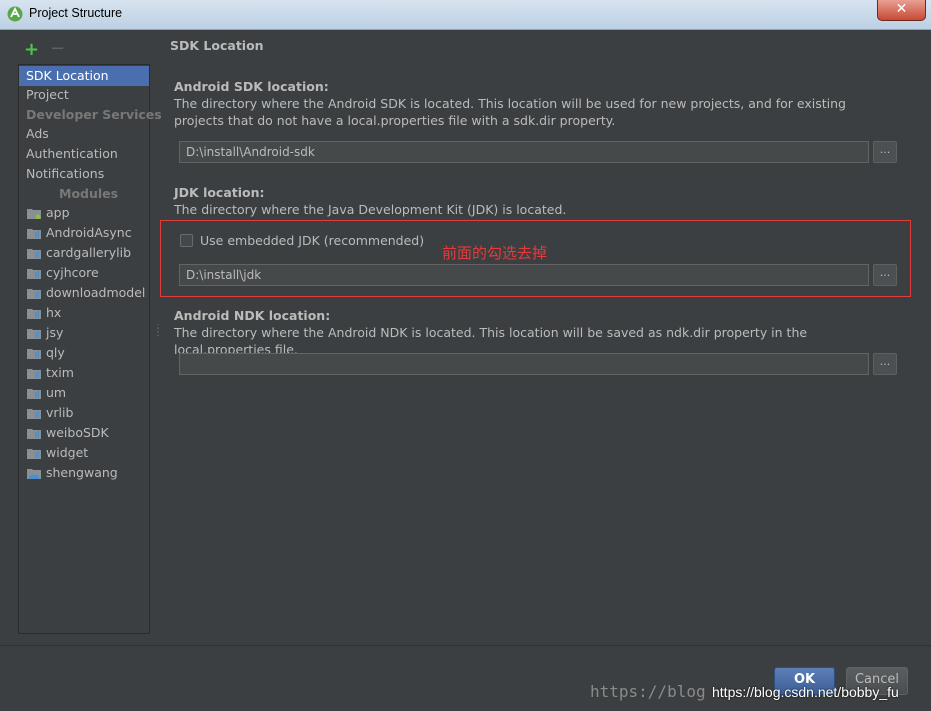  I want to click on android-sdk-path-field: D:\install\Android-sdk, so click(524, 152).